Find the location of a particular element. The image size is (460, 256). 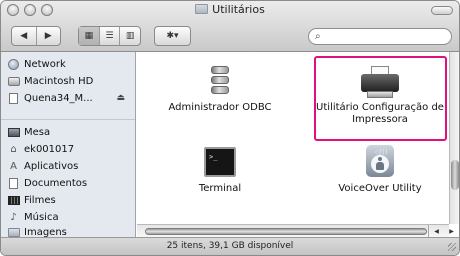

sidebar-item-macintosh-hd: Macintosh HD is located at coordinates (50, 81).